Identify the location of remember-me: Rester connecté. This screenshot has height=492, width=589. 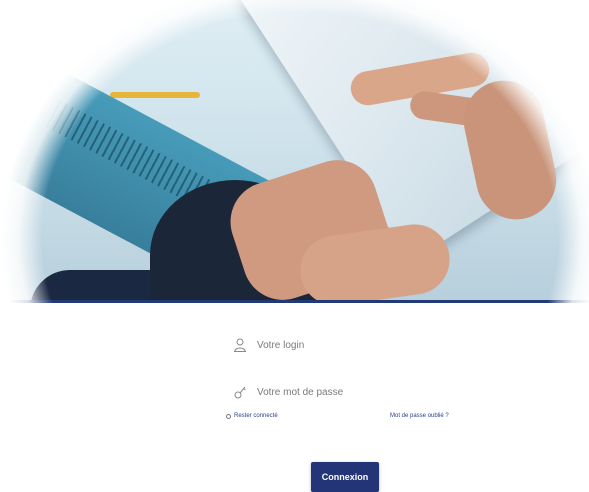
(252, 416).